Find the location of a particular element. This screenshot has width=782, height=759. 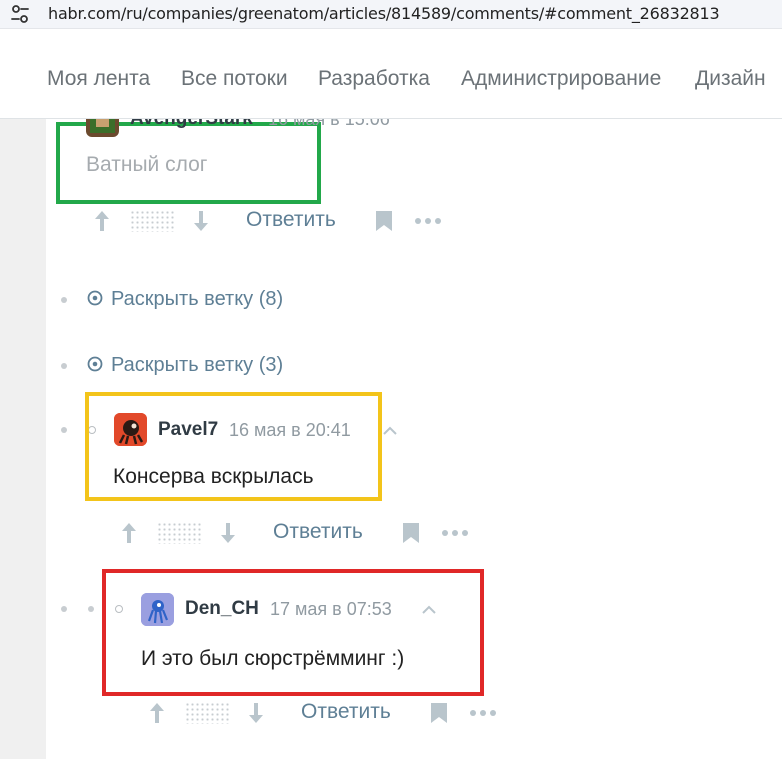

comment-time: 17 мая в 07:53 is located at coordinates (331, 609).